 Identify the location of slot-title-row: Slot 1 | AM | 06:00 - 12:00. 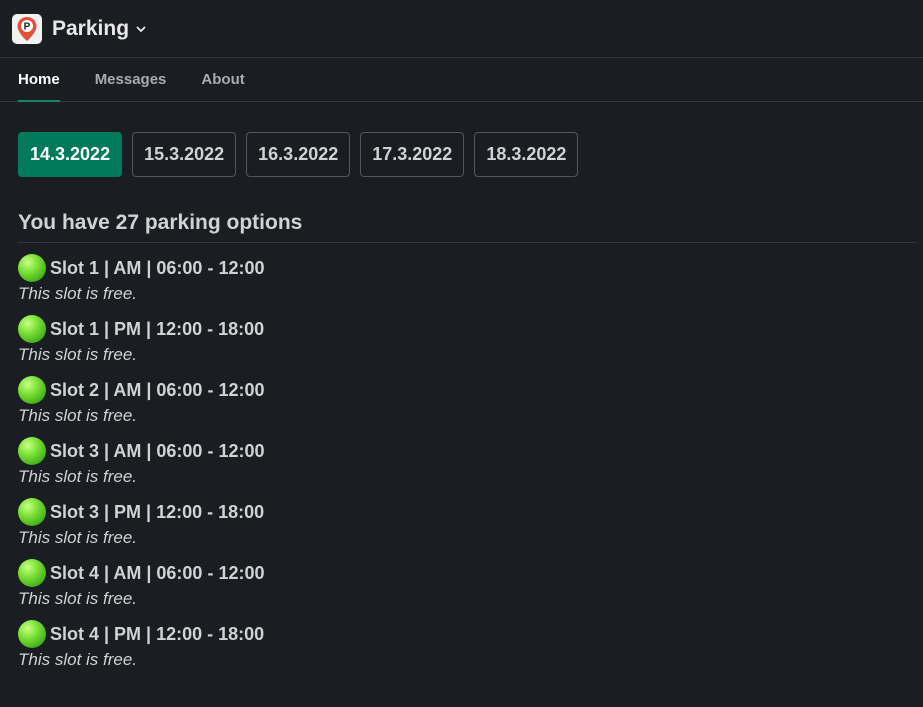
(467, 268).